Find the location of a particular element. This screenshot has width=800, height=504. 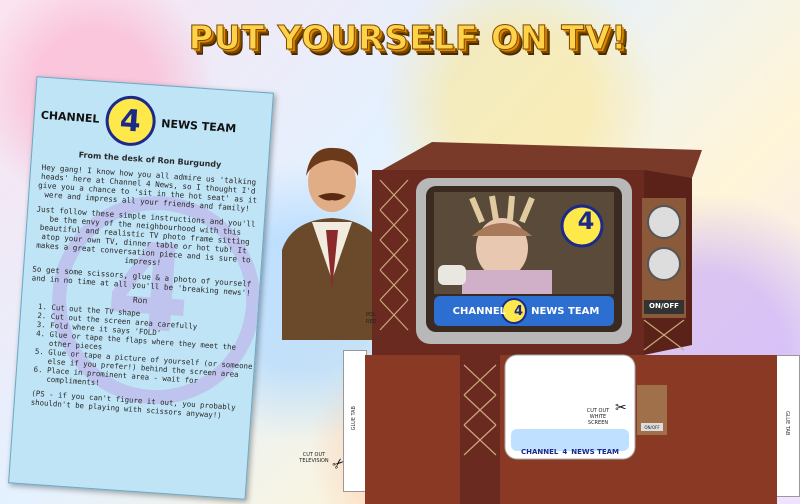

fold-label-partial: POL is located at coordinates (371, 315).